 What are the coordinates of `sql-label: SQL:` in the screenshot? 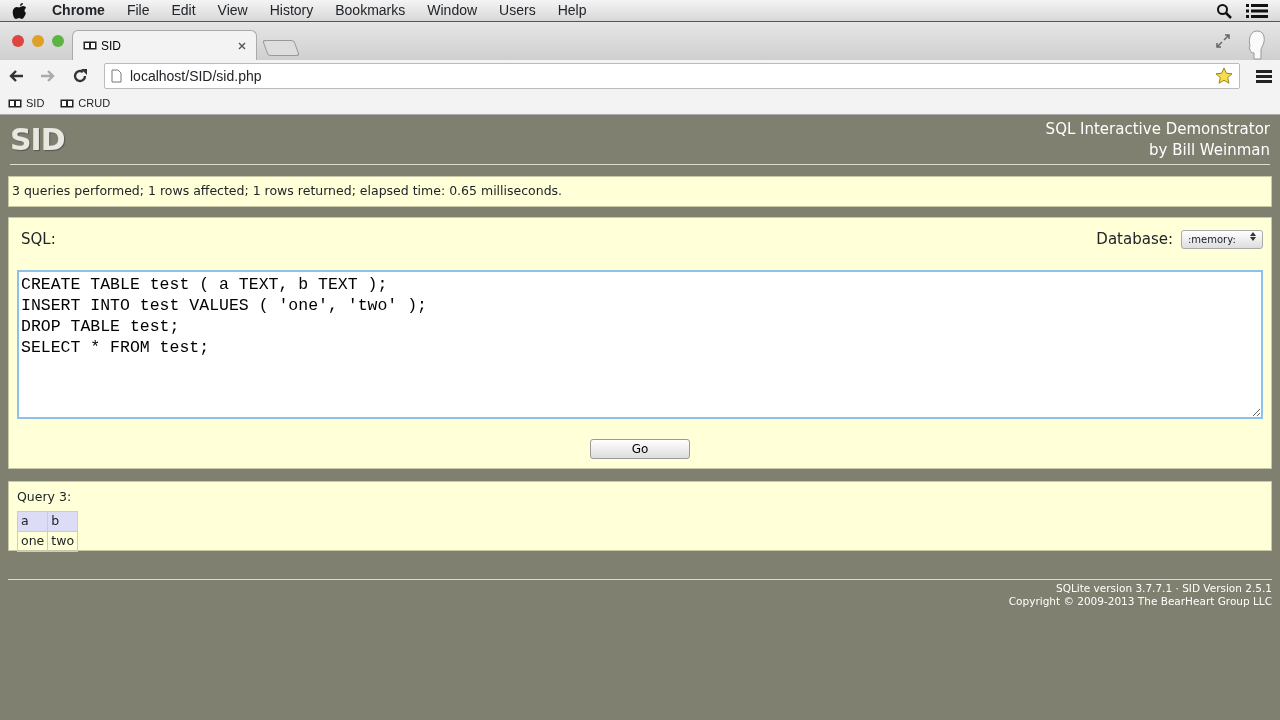 It's located at (38, 239).